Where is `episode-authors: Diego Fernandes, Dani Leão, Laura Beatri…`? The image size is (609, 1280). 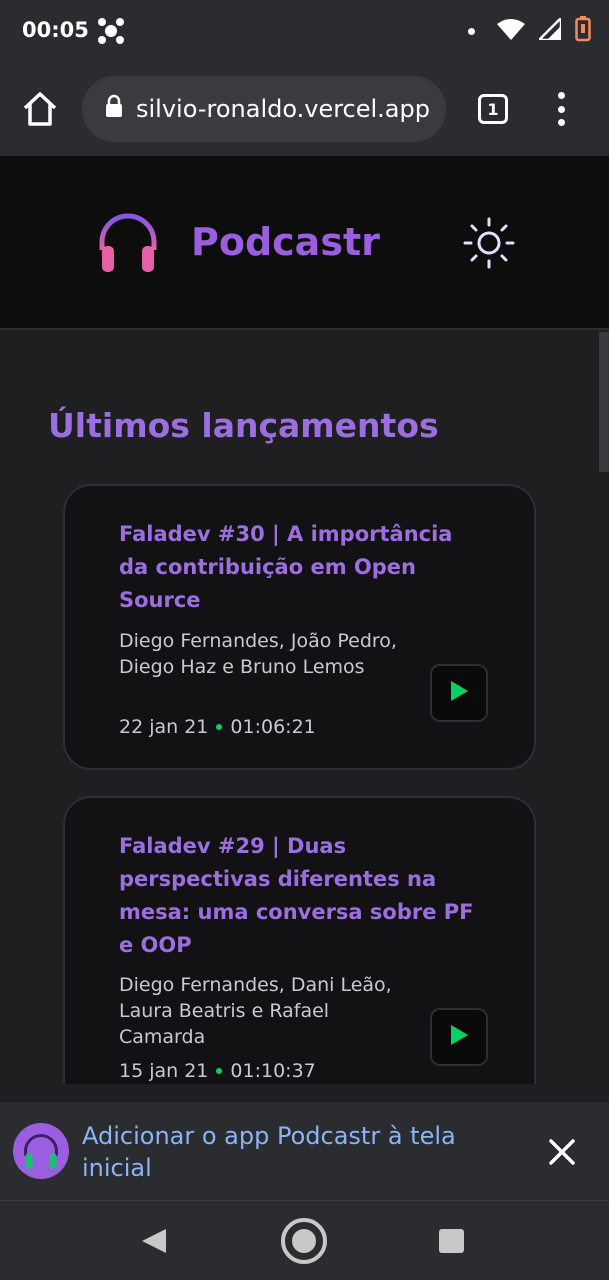
episode-authors: Diego Fernandes, Dani Leão, Laura Beatri… is located at coordinates (255, 1011).